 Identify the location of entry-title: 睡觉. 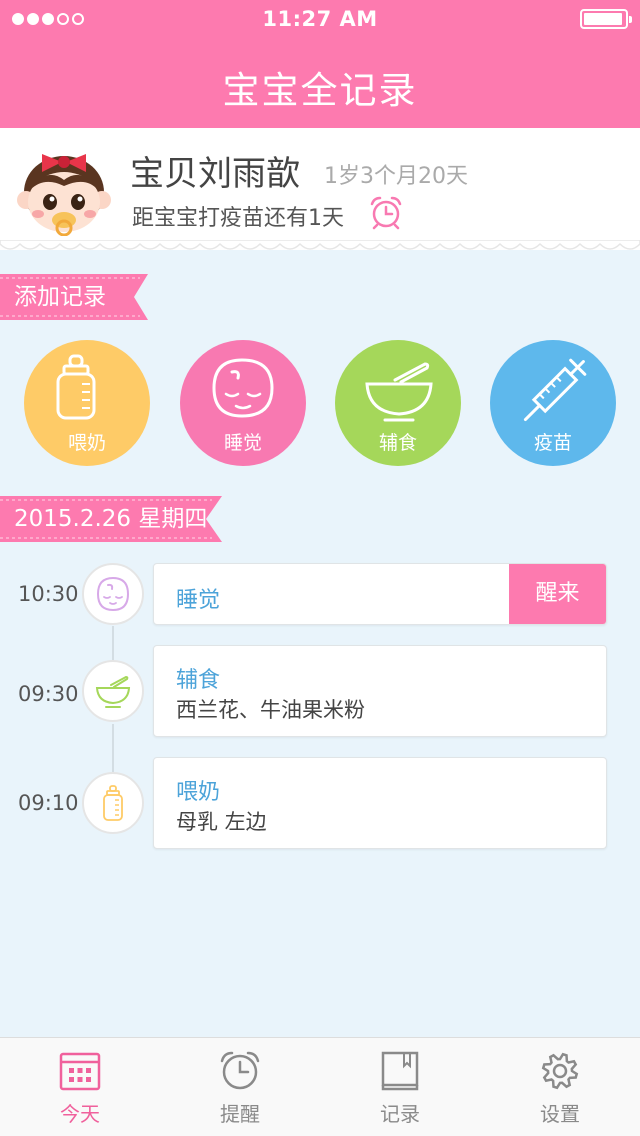
(198, 600).